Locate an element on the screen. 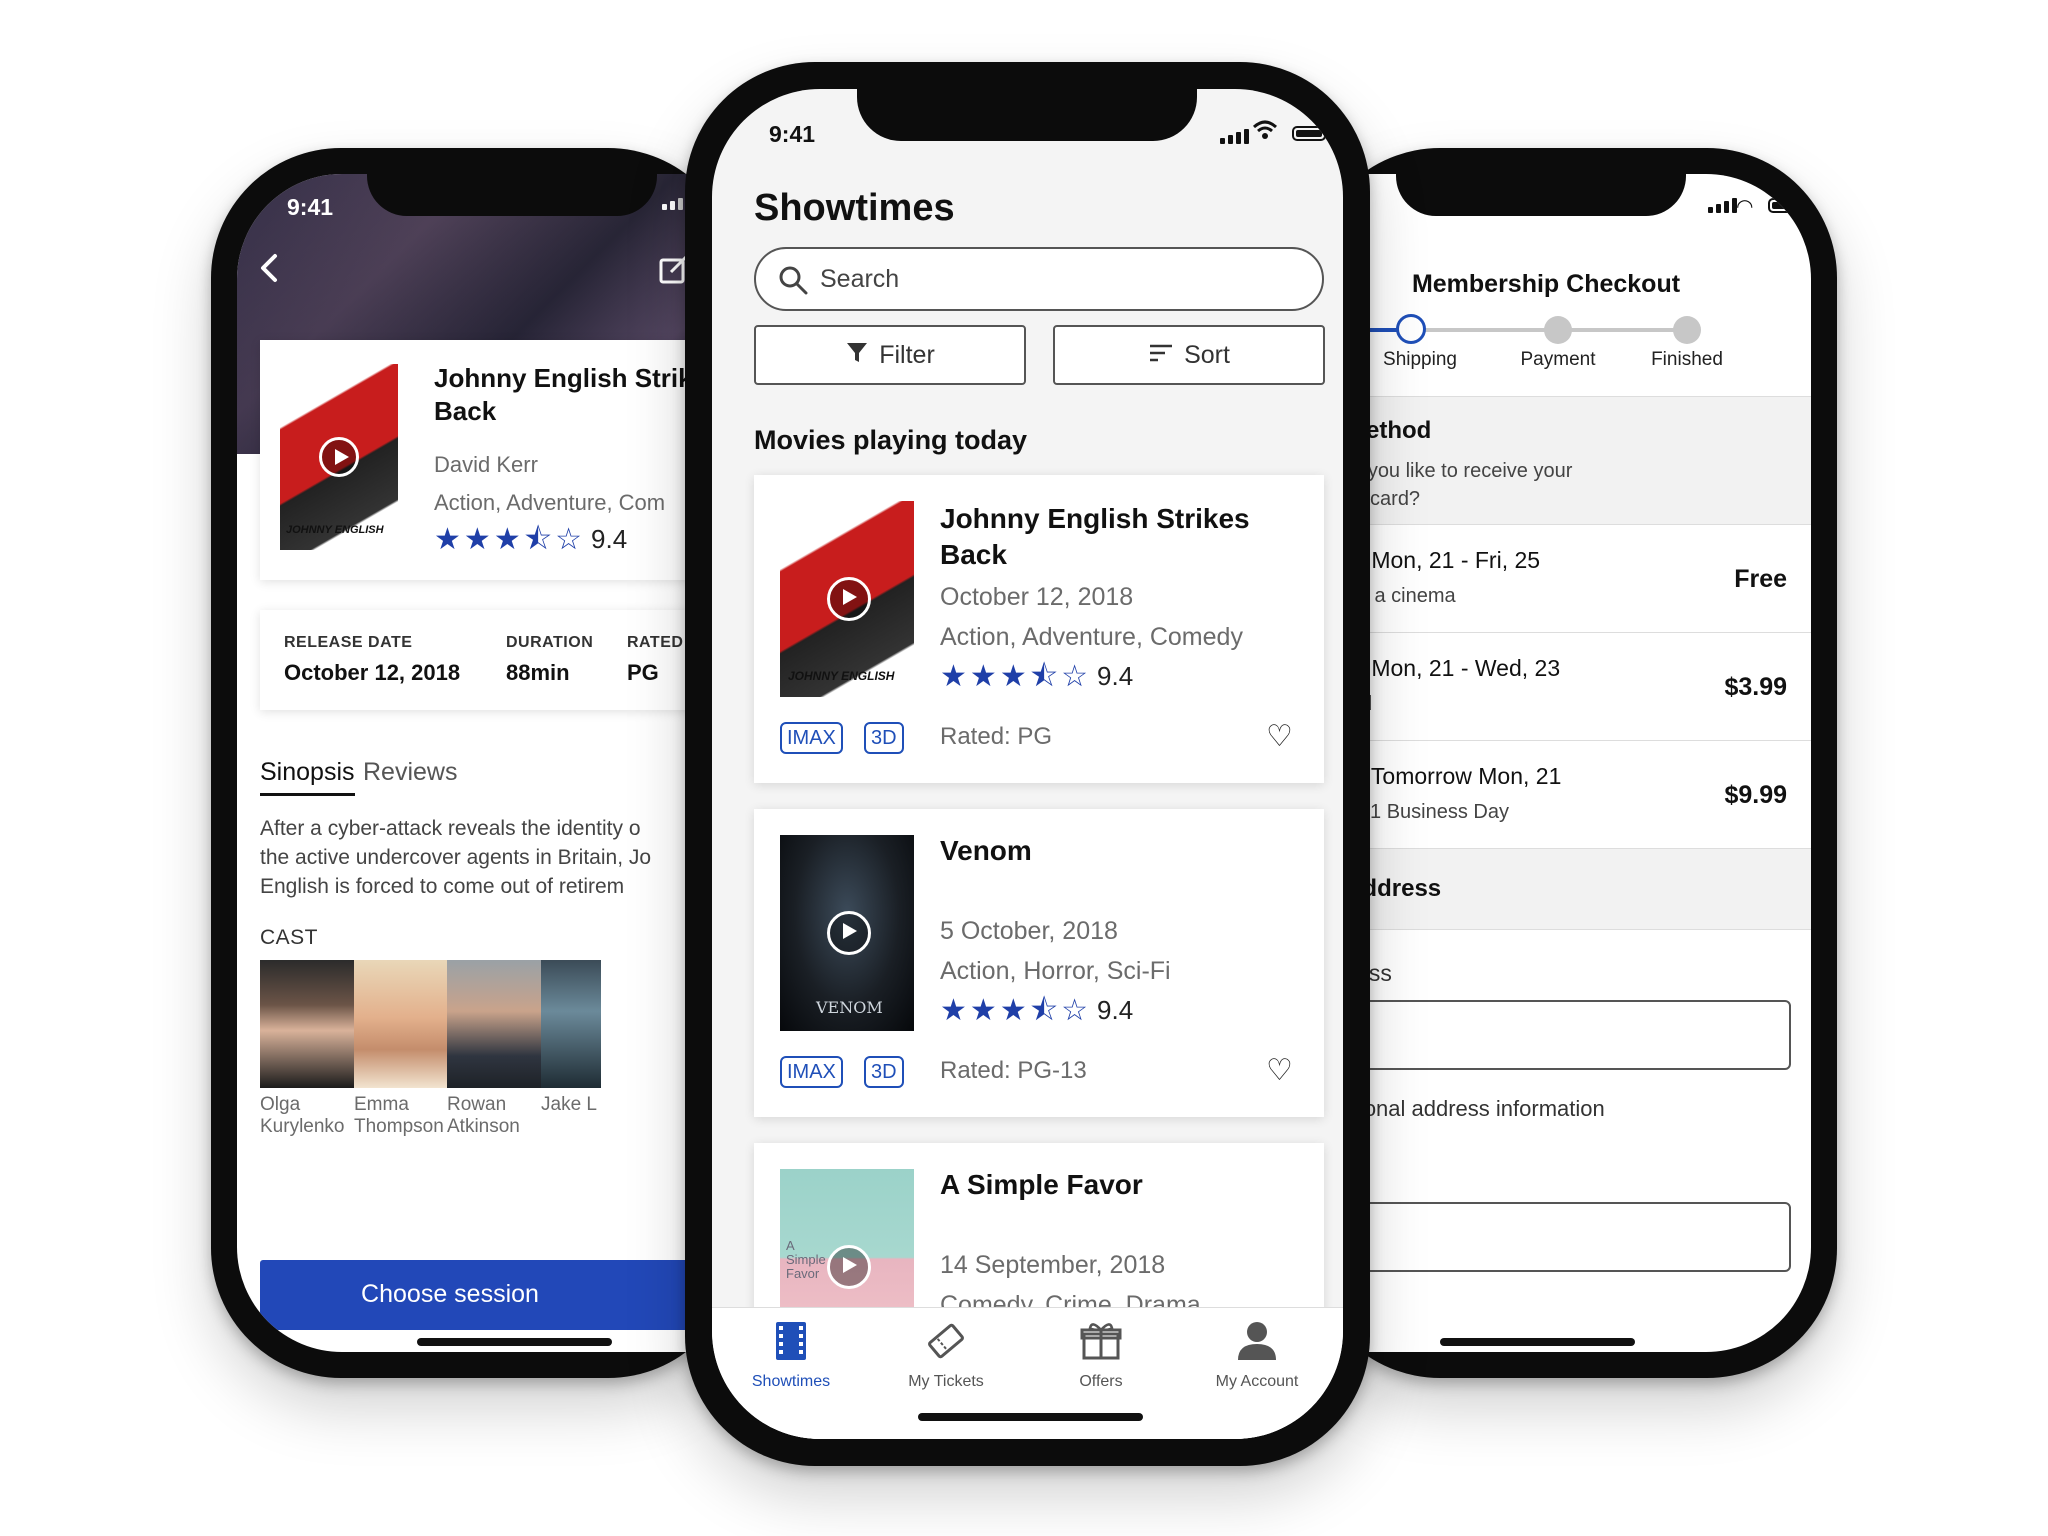  step-label-finished: Finished is located at coordinates (1687, 359).